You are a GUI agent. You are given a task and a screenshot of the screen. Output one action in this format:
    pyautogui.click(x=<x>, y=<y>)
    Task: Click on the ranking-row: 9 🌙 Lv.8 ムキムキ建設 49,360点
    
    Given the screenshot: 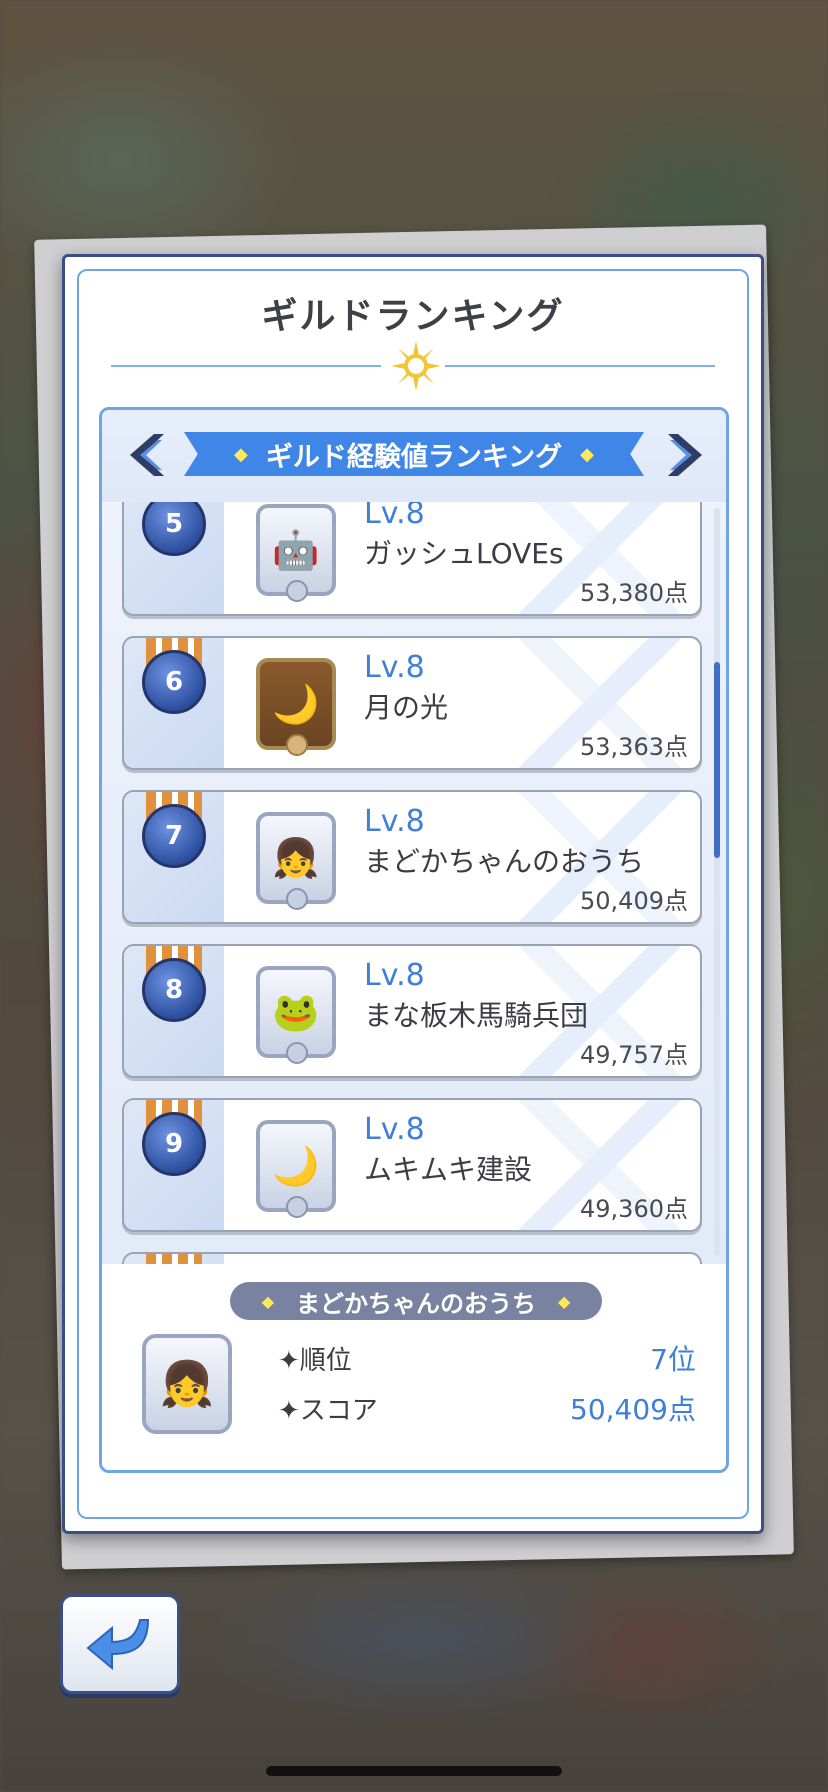 What is the action you would take?
    pyautogui.click(x=412, y=1165)
    